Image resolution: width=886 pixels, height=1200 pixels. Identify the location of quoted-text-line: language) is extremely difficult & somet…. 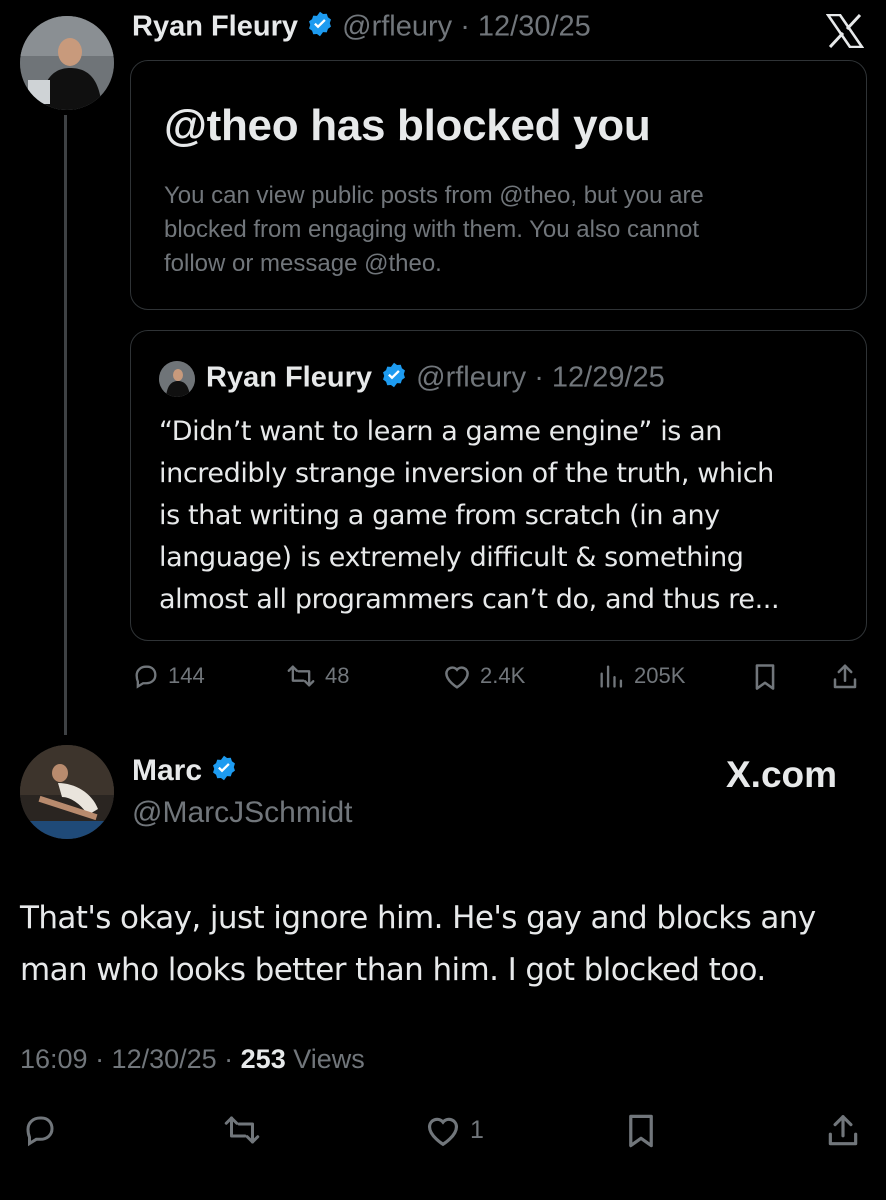
(451, 557).